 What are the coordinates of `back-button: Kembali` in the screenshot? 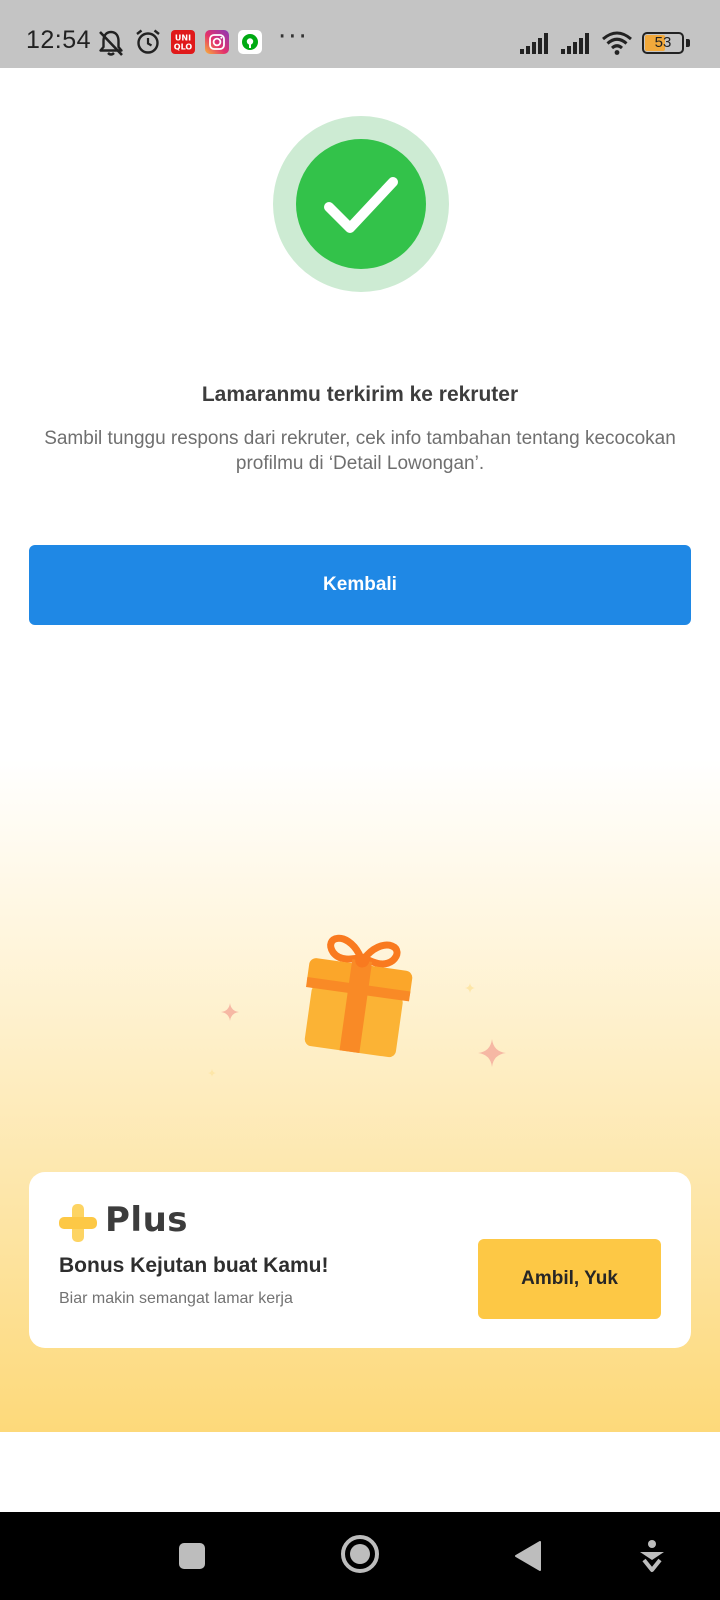 It's located at (360, 585).